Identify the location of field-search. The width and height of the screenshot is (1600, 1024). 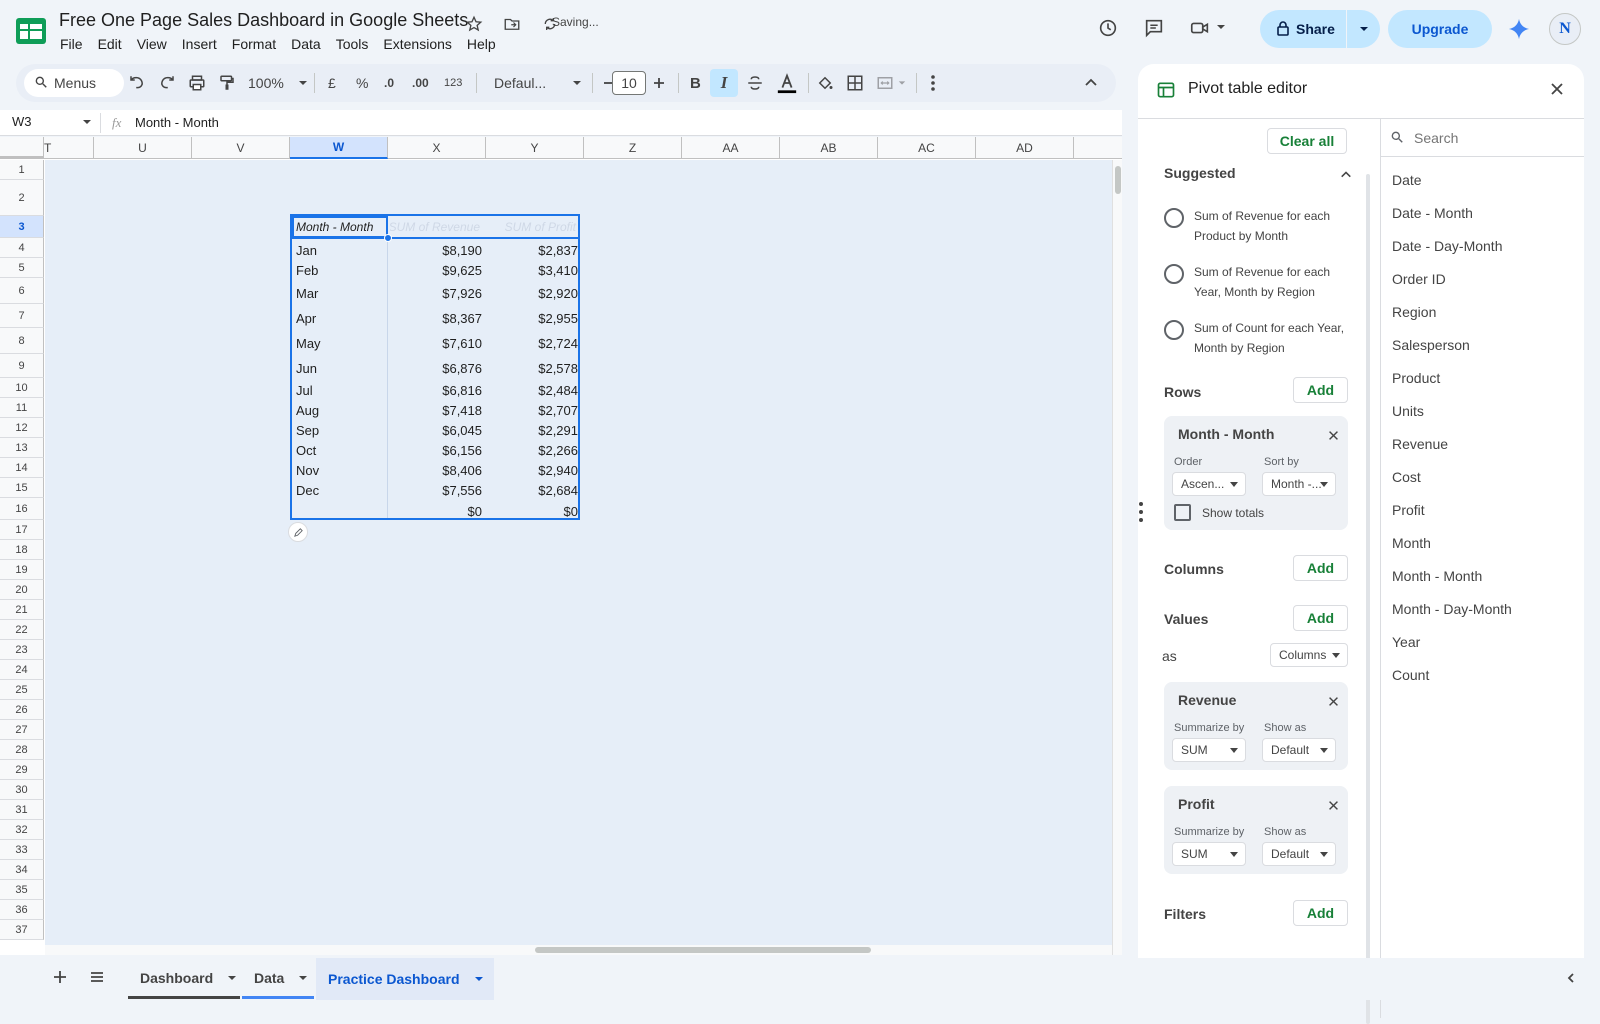
(1483, 138).